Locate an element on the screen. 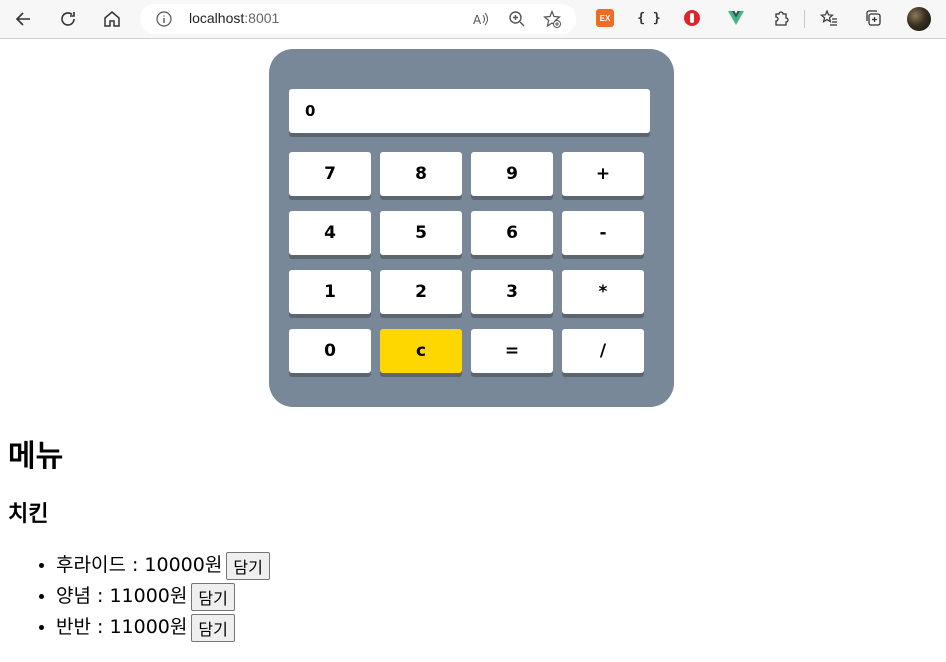 Image resolution: width=946 pixels, height=662 pixels. category-title: 치킨 is located at coordinates (28, 514).